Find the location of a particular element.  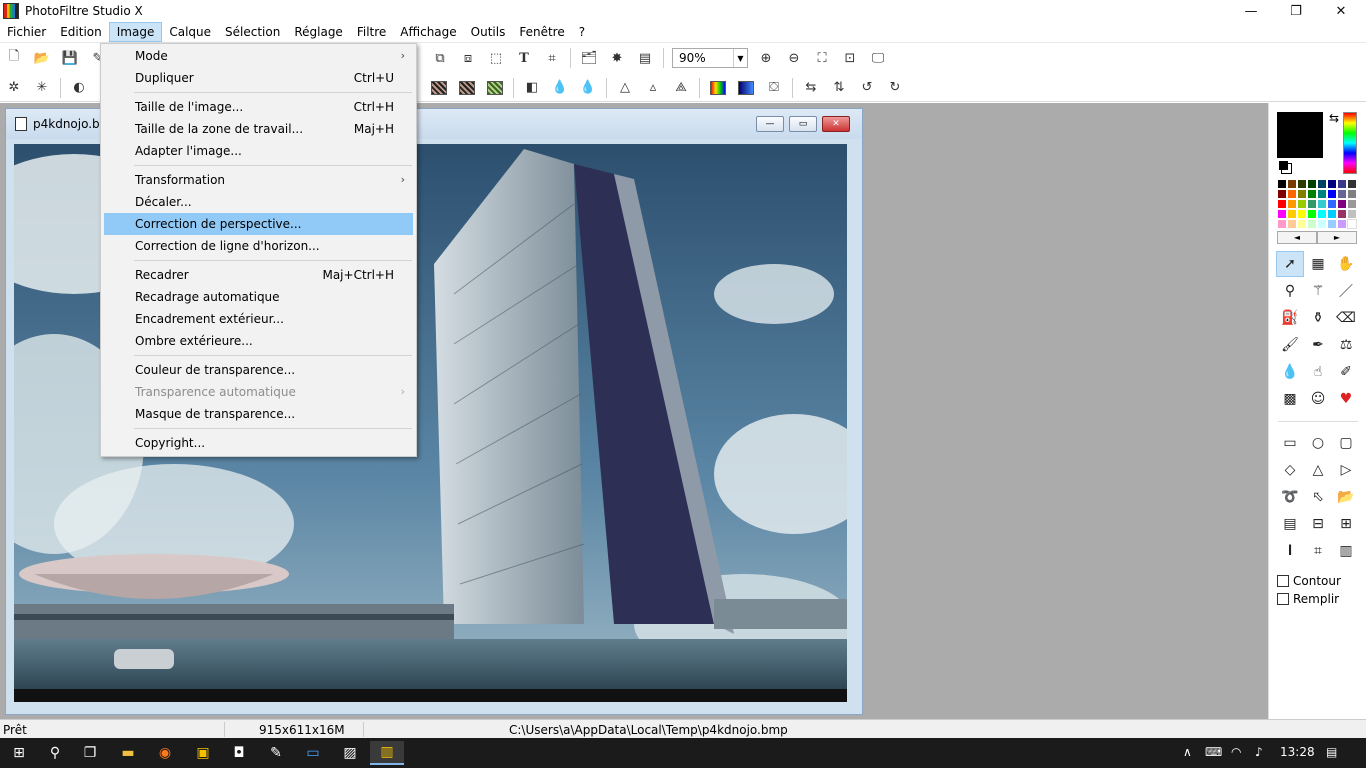

contour-checkbox is located at coordinates (1283, 581).